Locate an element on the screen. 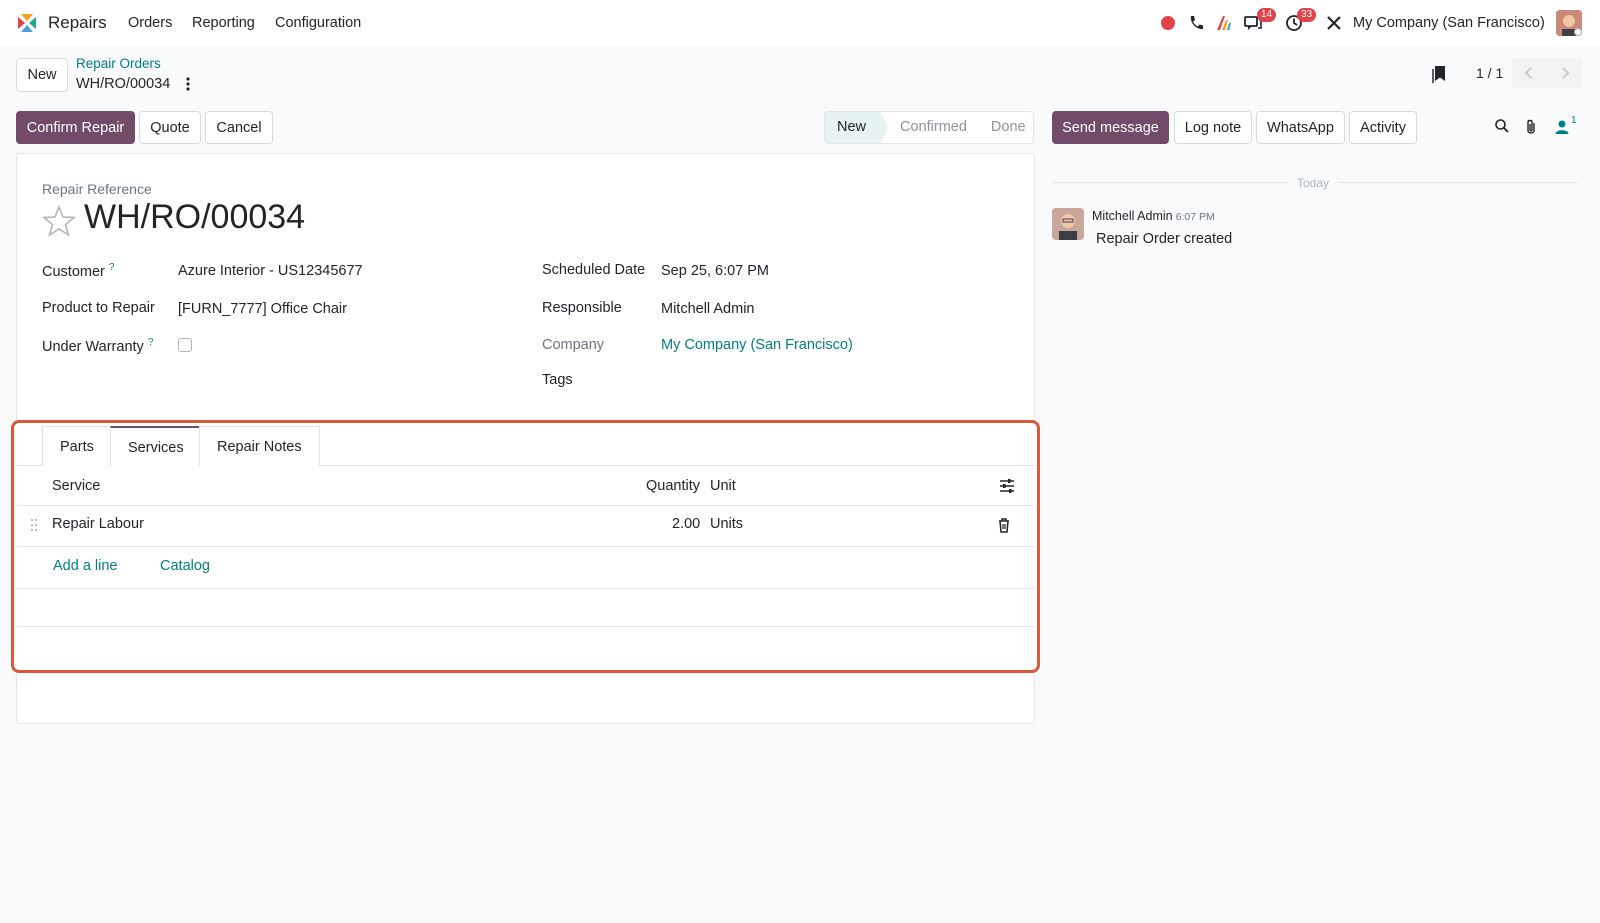 The height and width of the screenshot is (923, 1600). scheduled-date-field: Sep 25, 6:07 PM is located at coordinates (715, 271).